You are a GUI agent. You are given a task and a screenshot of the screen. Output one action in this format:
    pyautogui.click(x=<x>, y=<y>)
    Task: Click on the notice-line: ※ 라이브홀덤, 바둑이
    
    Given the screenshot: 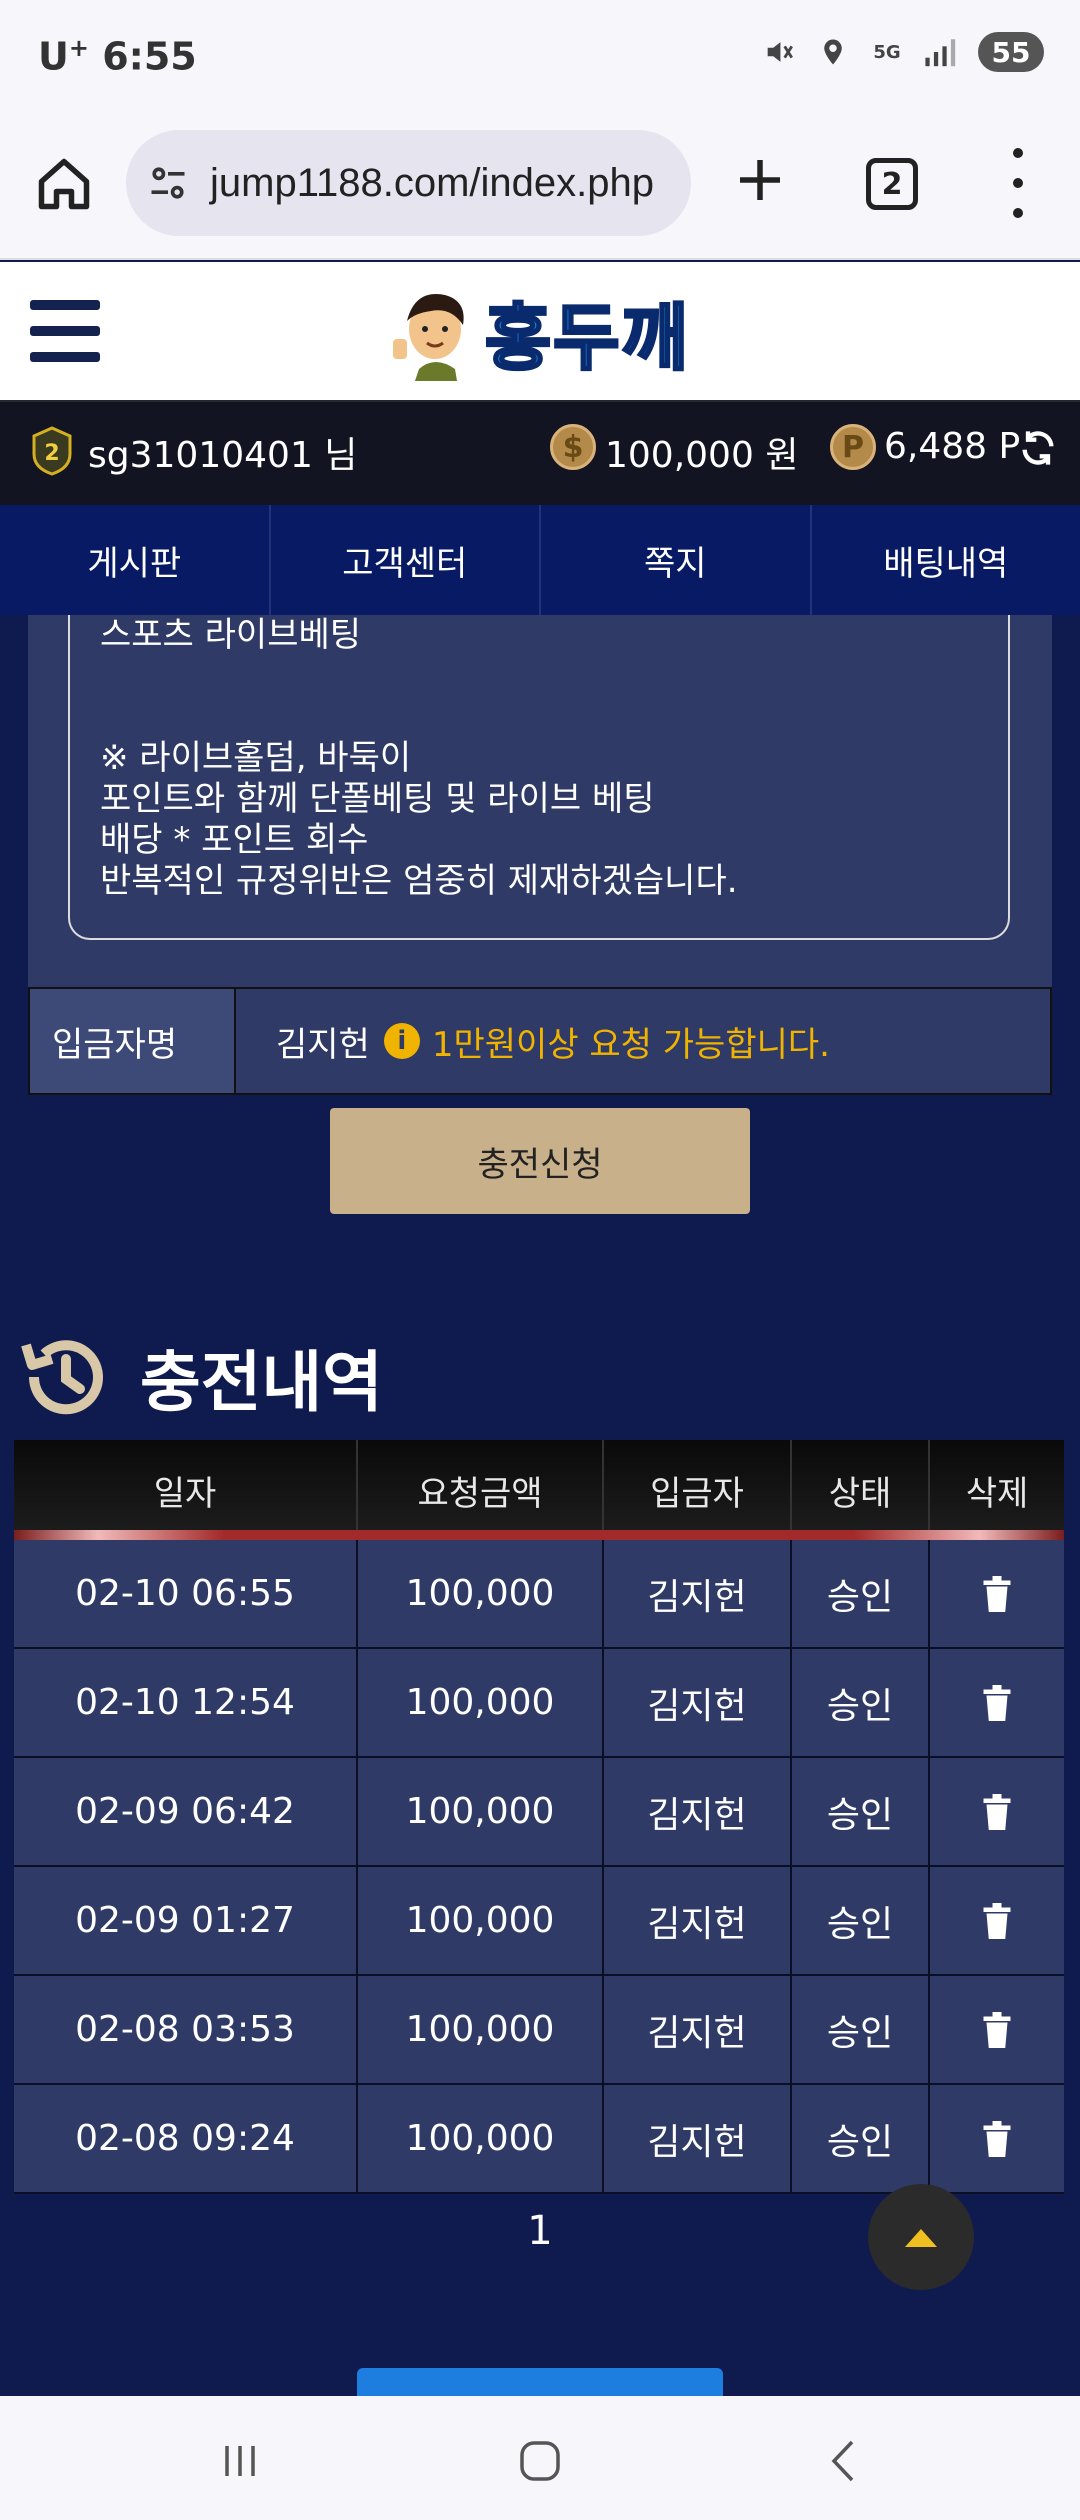 What is the action you would take?
    pyautogui.click(x=256, y=758)
    